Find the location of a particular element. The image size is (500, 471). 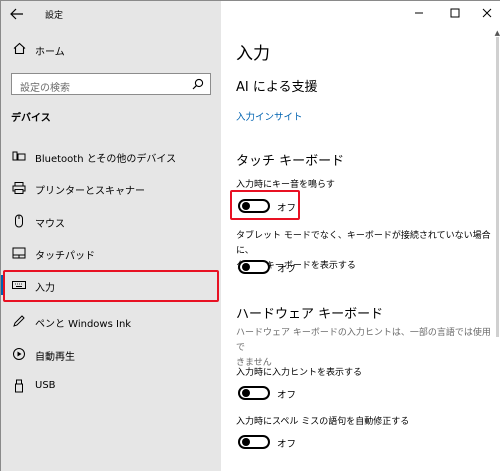

close-button is located at coordinates (487, 13).